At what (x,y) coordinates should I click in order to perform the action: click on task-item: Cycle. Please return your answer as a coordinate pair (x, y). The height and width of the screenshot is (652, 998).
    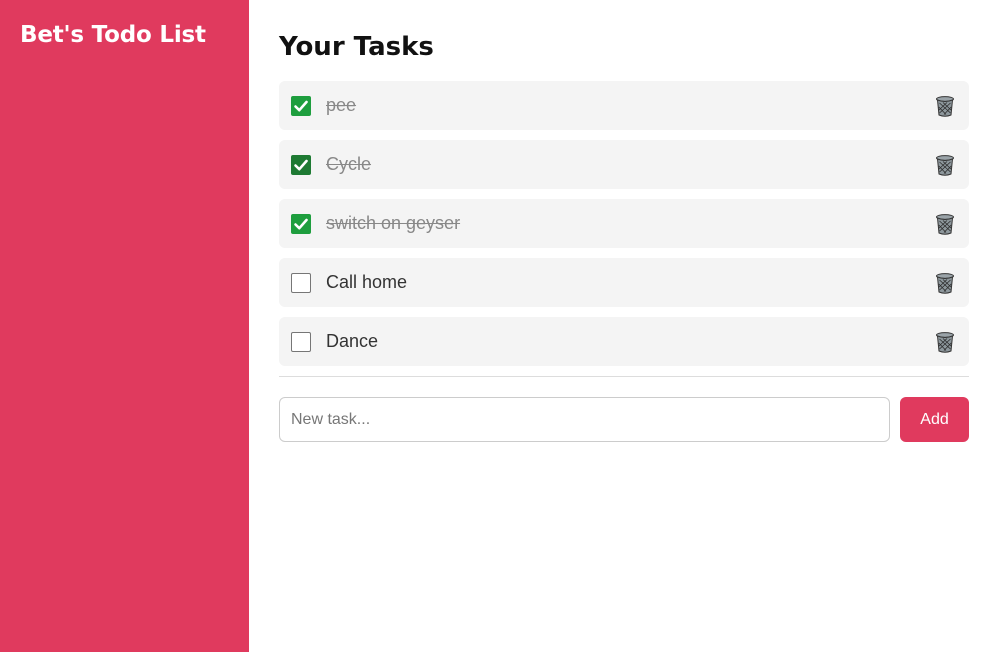
    Looking at the image, I should click on (624, 165).